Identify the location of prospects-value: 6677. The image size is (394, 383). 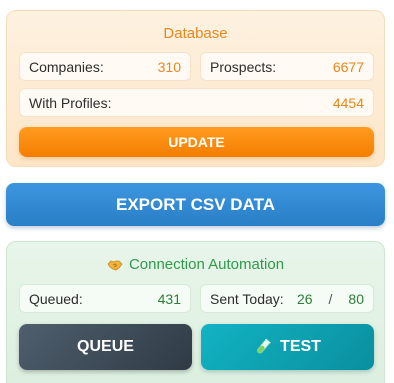
(348, 66).